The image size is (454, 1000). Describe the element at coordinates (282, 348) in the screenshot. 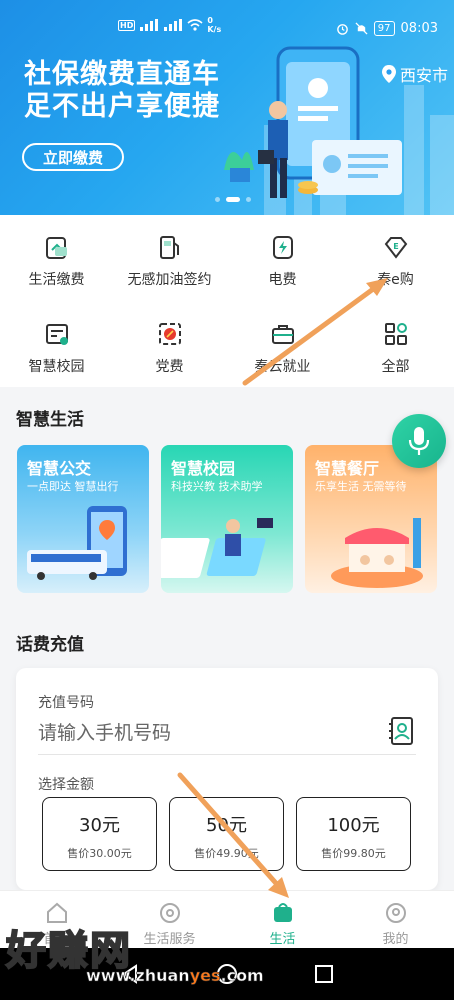

I see `service-qinyun-jobs: 秦云就业` at that location.